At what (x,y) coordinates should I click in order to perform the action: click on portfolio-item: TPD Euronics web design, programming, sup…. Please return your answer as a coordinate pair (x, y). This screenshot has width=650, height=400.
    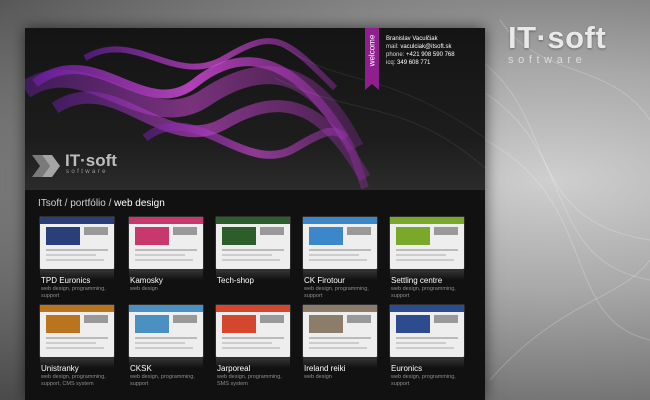
    Looking at the image, I should click on (77, 257).